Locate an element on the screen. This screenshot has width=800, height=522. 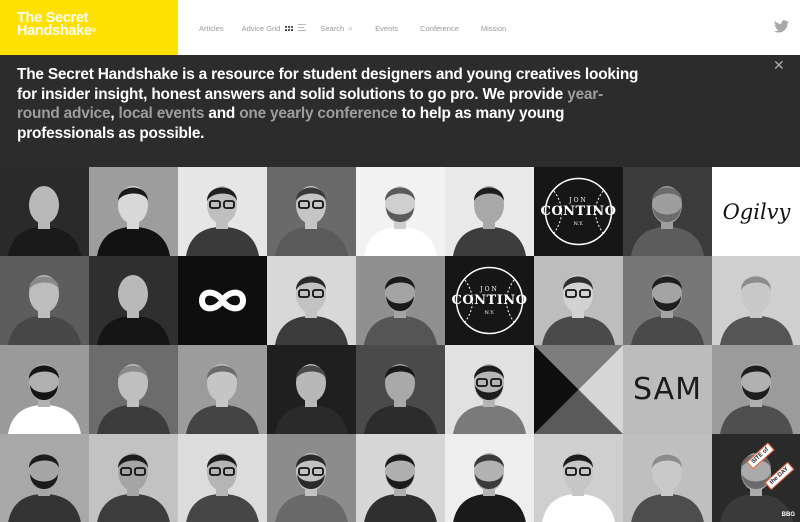
yearly-conference-link: one yearly conference is located at coordinates (318, 113).